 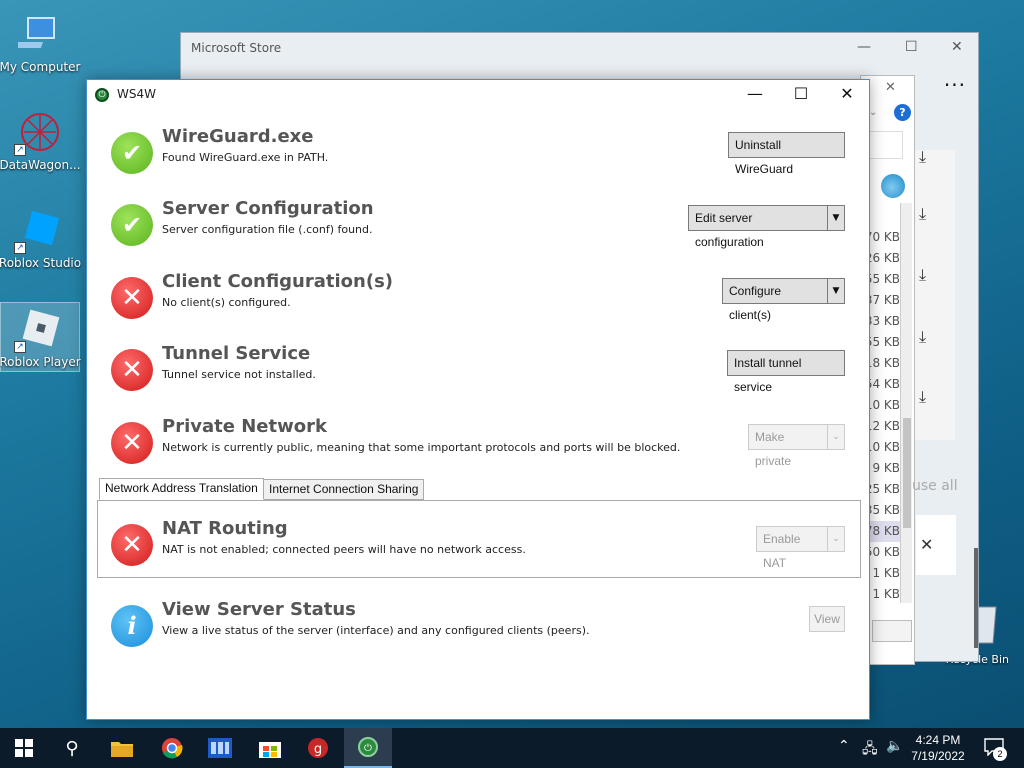 What do you see at coordinates (792, 548) in the screenshot?
I see `enable-nat-button: Enable NAT` at bounding box center [792, 548].